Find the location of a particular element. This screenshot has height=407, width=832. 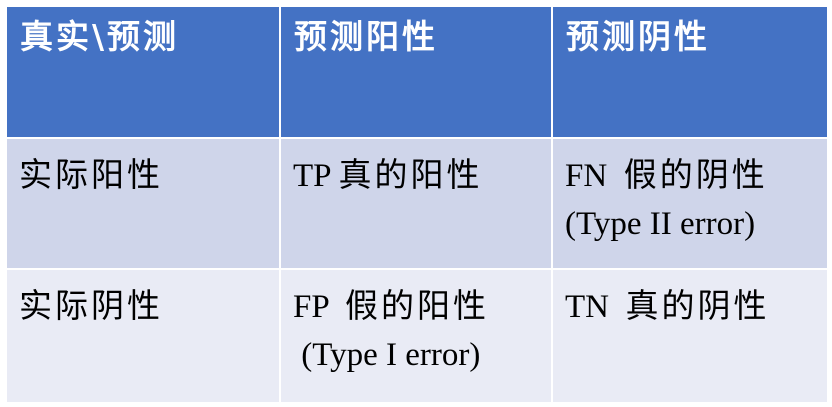

false-positive-cell: FP 假的阳性 (Type I error) is located at coordinates (416, 336).